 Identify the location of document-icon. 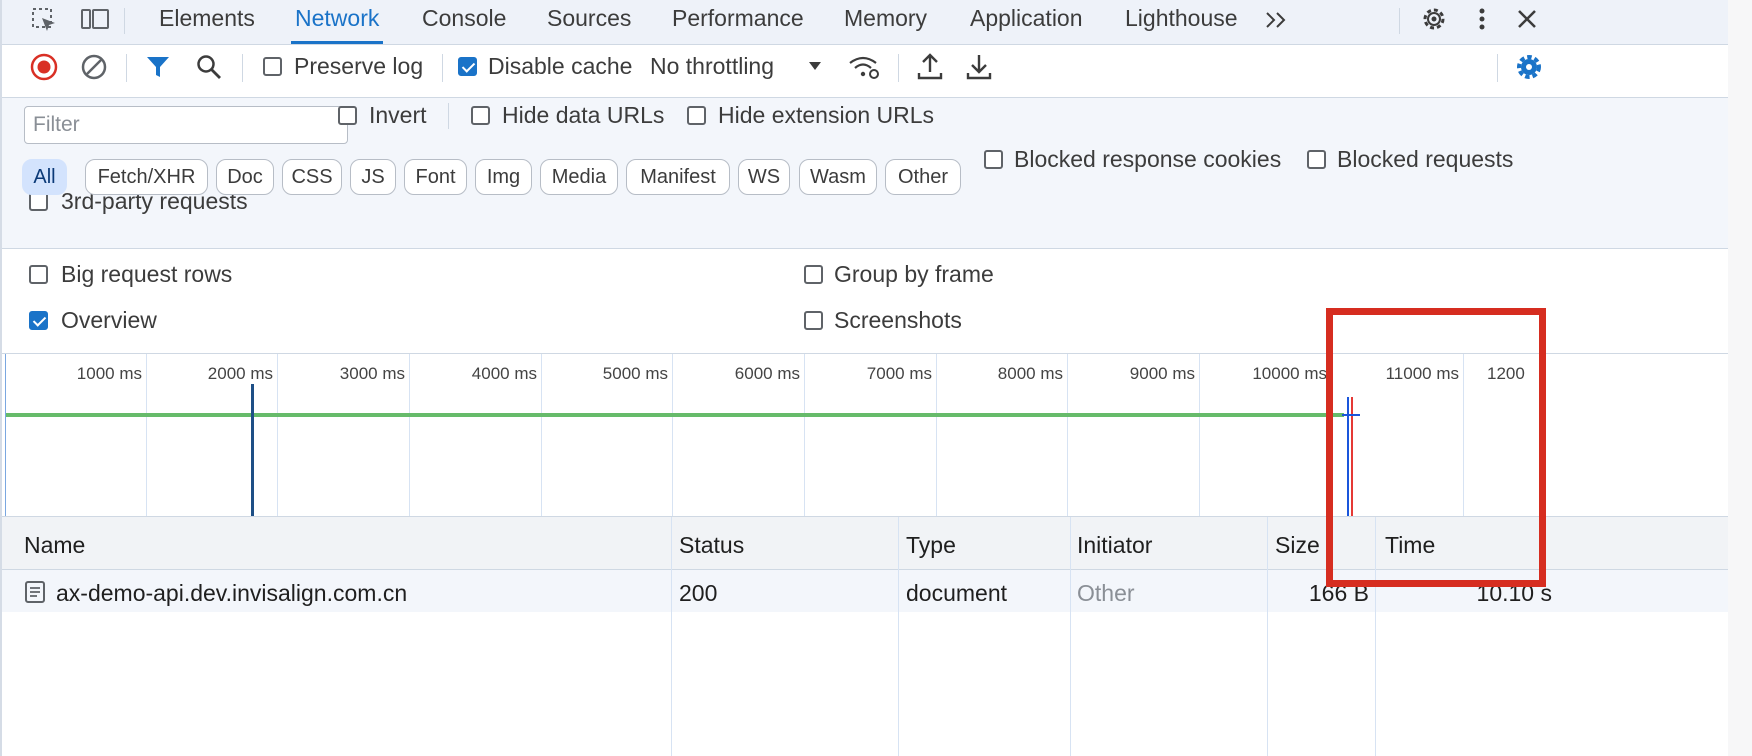
(35, 592).